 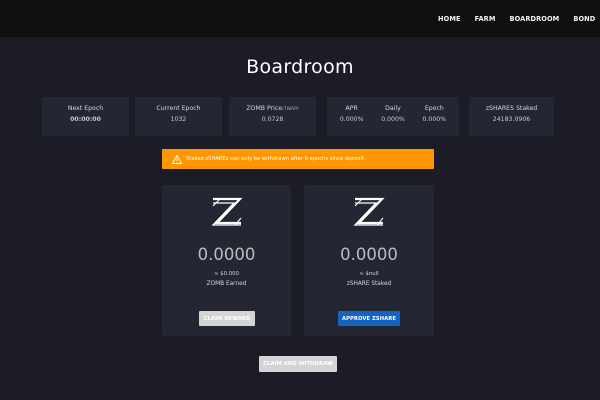 I want to click on next-epoch-card: Next Epoch 00:00:00, so click(x=85, y=116).